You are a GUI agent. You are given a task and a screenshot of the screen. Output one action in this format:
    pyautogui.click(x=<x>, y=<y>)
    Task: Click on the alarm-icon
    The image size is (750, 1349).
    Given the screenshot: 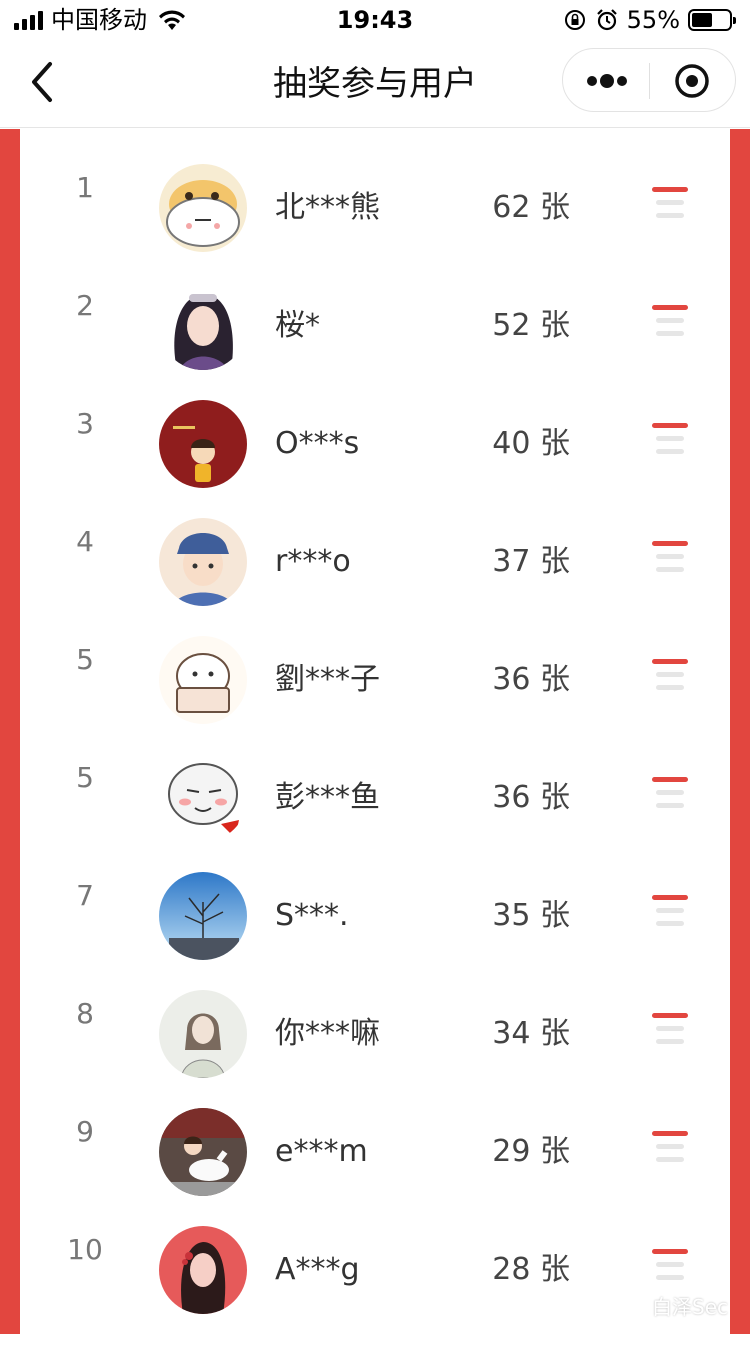 What is the action you would take?
    pyautogui.click(x=607, y=20)
    